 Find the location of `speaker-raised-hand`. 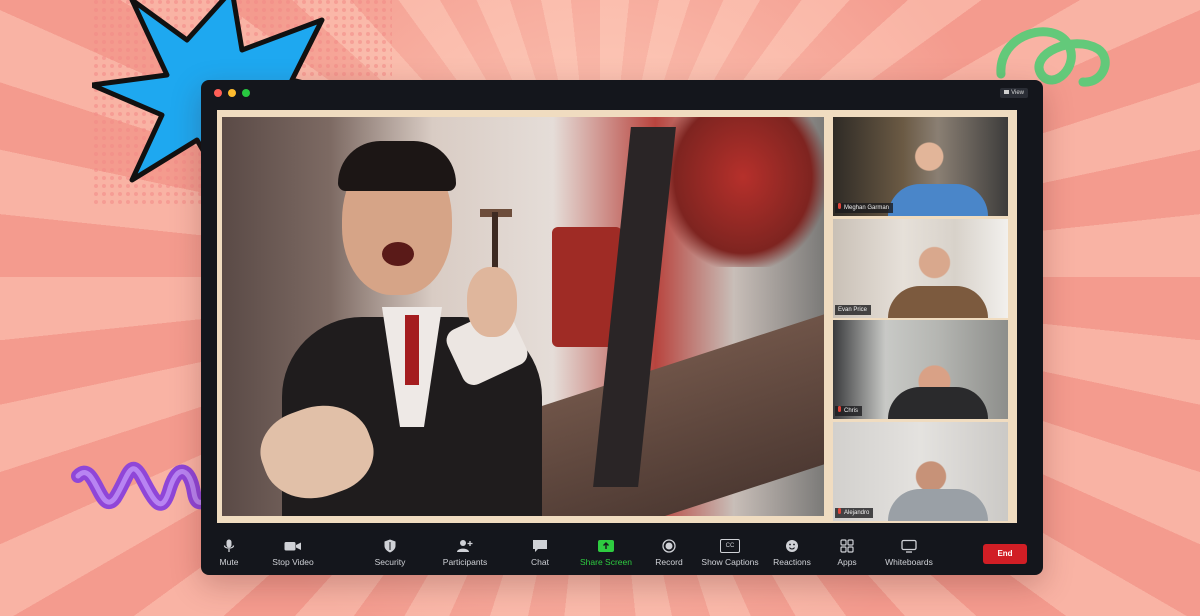

speaker-raised-hand is located at coordinates (492, 302).